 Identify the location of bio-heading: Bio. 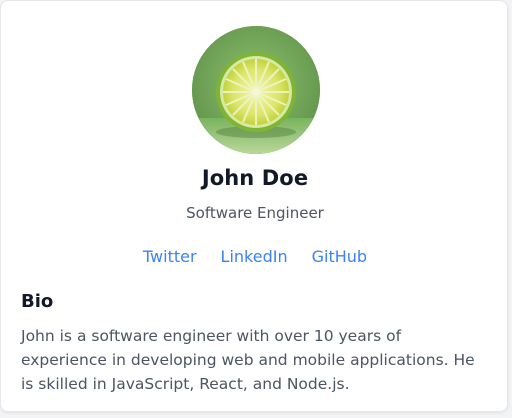
(37, 301).